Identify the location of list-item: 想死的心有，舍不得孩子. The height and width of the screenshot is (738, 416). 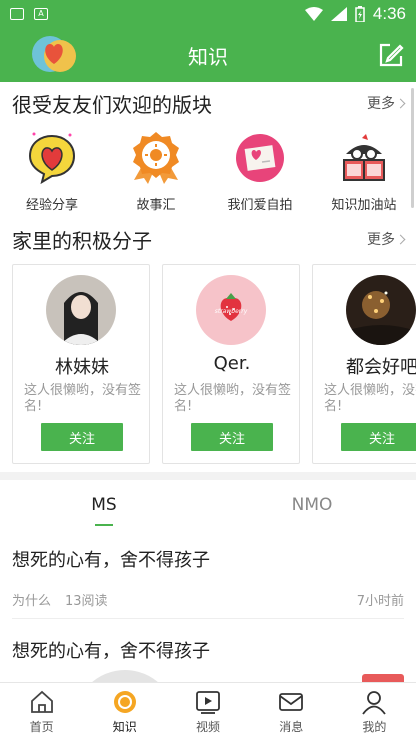
(208, 650).